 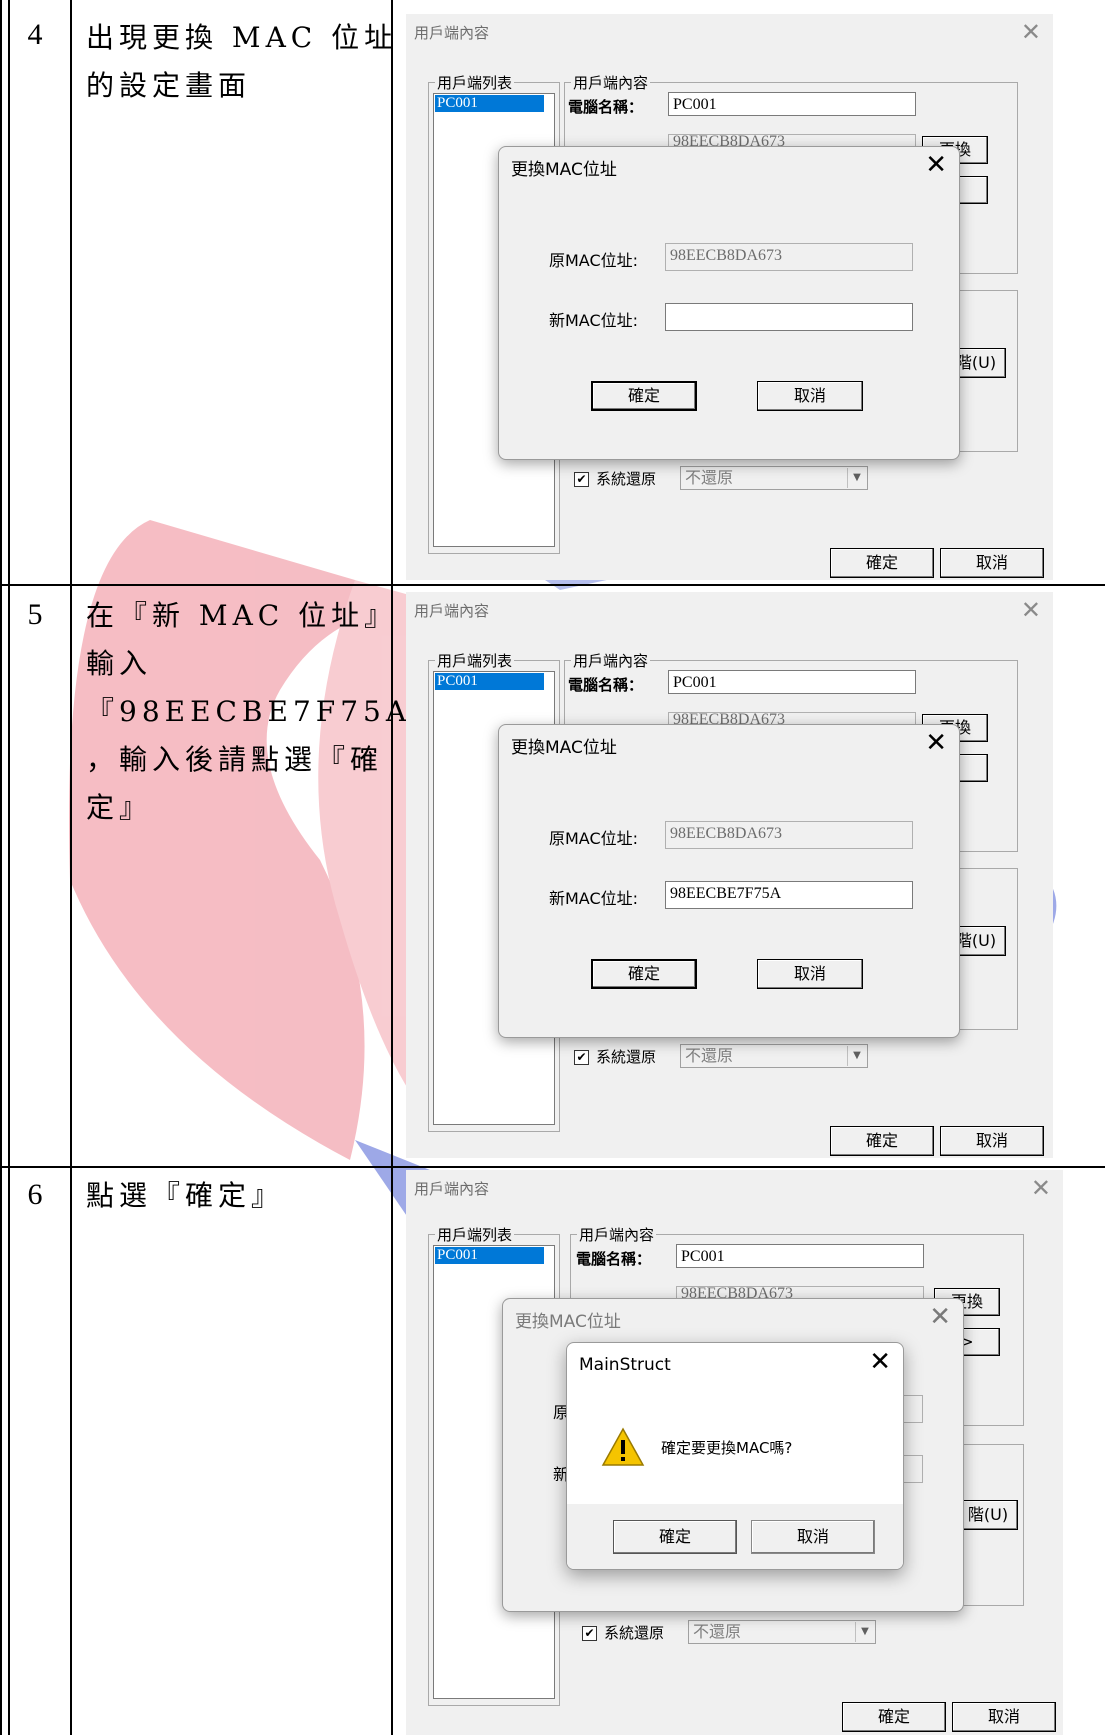 What do you see at coordinates (789, 895) in the screenshot?
I see `new-mac-input: 98EECBE7F75A` at bounding box center [789, 895].